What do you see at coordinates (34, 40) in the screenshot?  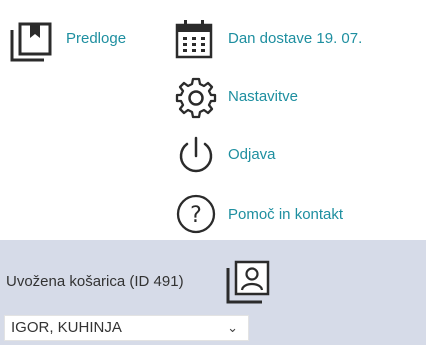 I see `bookmark-book-icon` at bounding box center [34, 40].